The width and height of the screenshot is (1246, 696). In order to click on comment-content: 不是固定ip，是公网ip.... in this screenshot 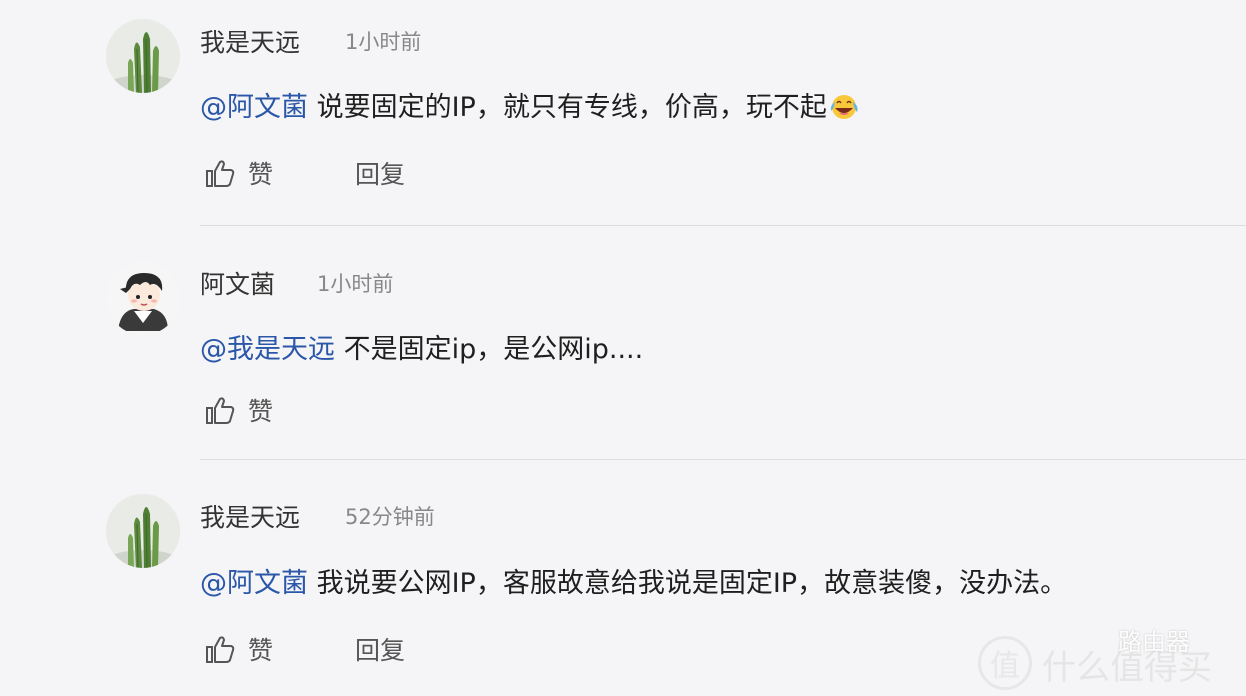, I will do `click(493, 349)`.